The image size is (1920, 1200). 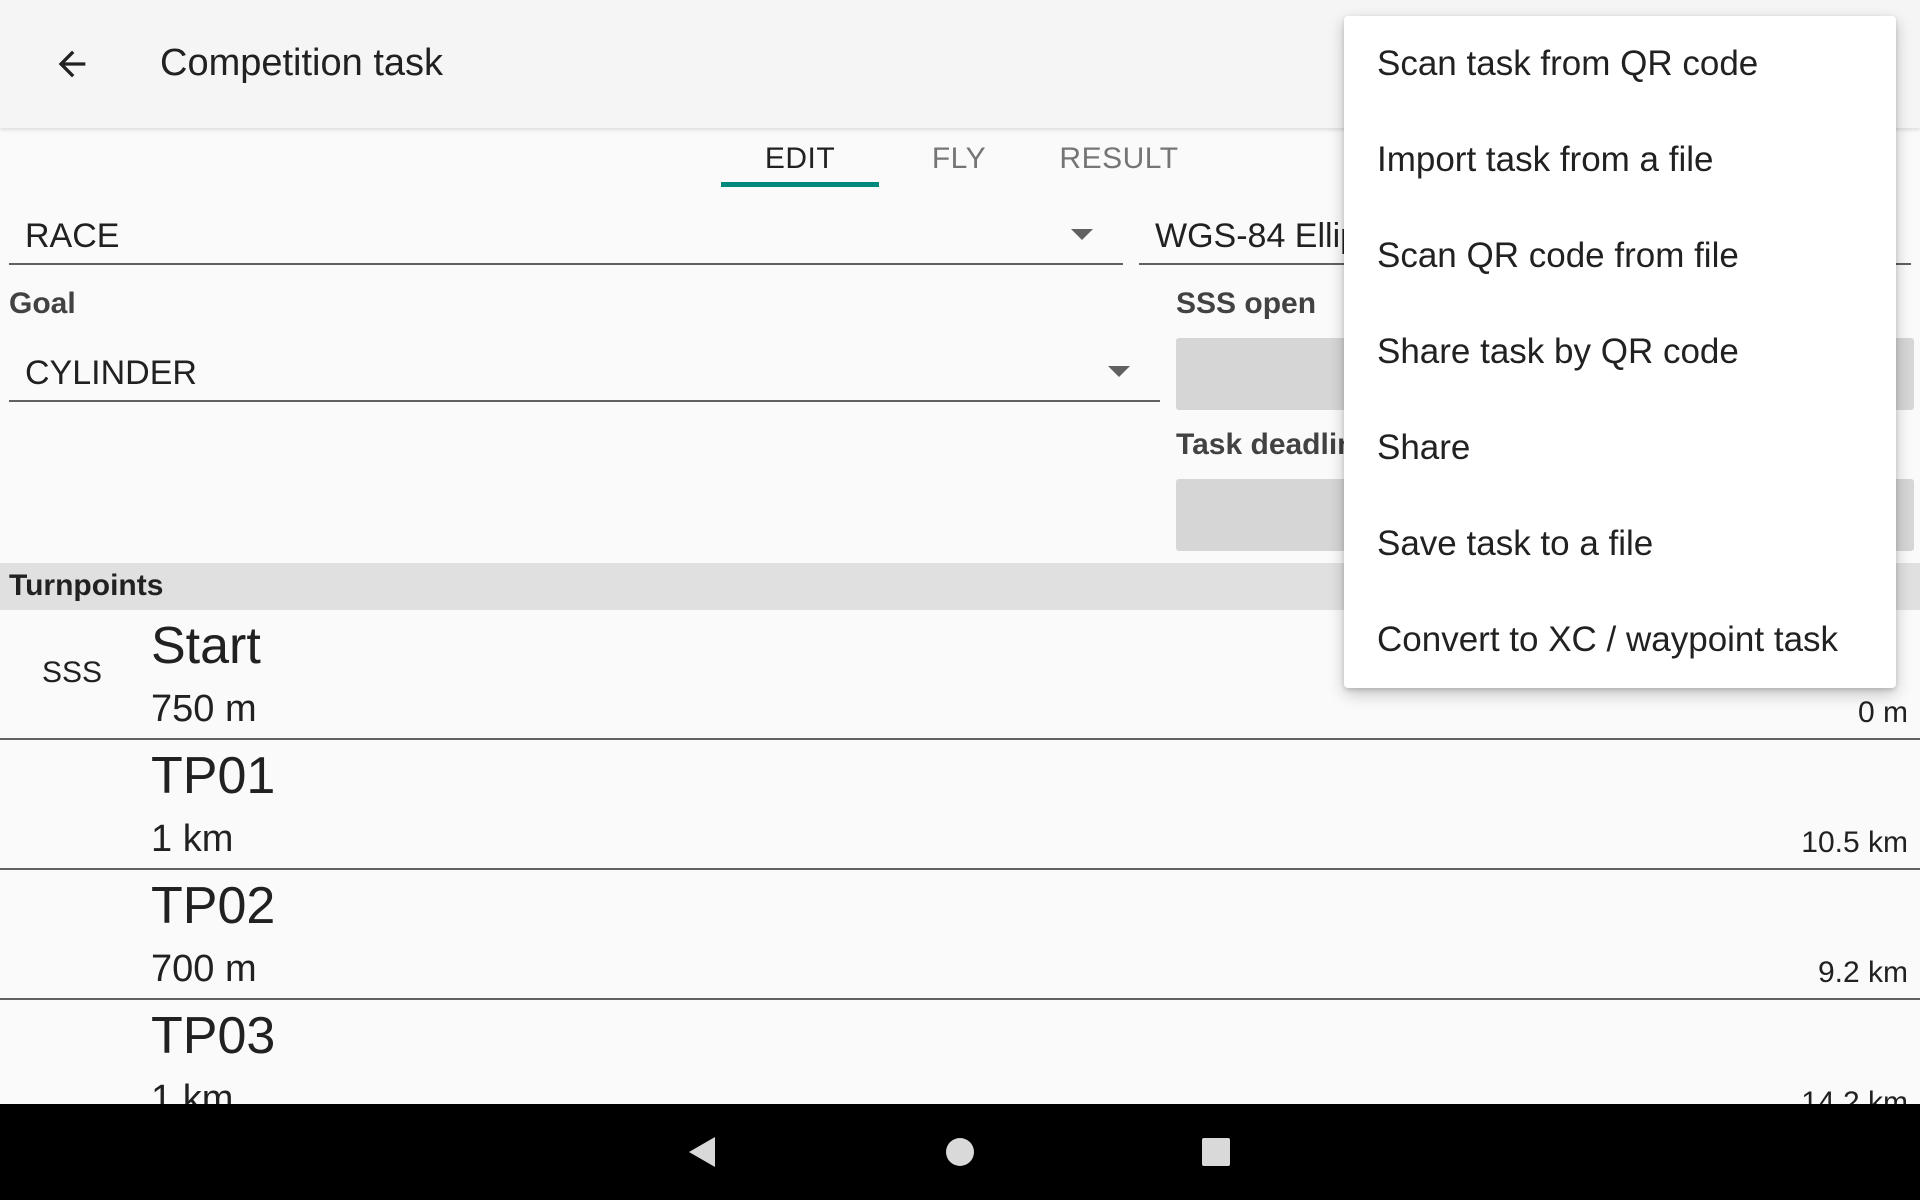 I want to click on tab-fly: FLY, so click(x=959, y=159).